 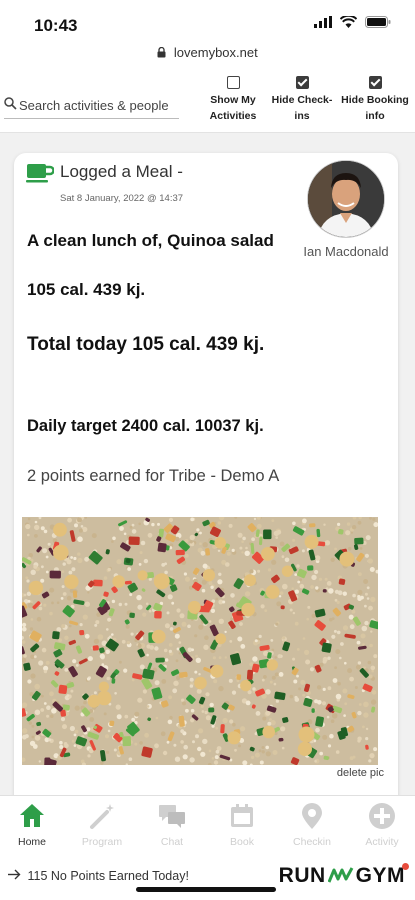 I want to click on plus-circle-icon, so click(x=382, y=816).